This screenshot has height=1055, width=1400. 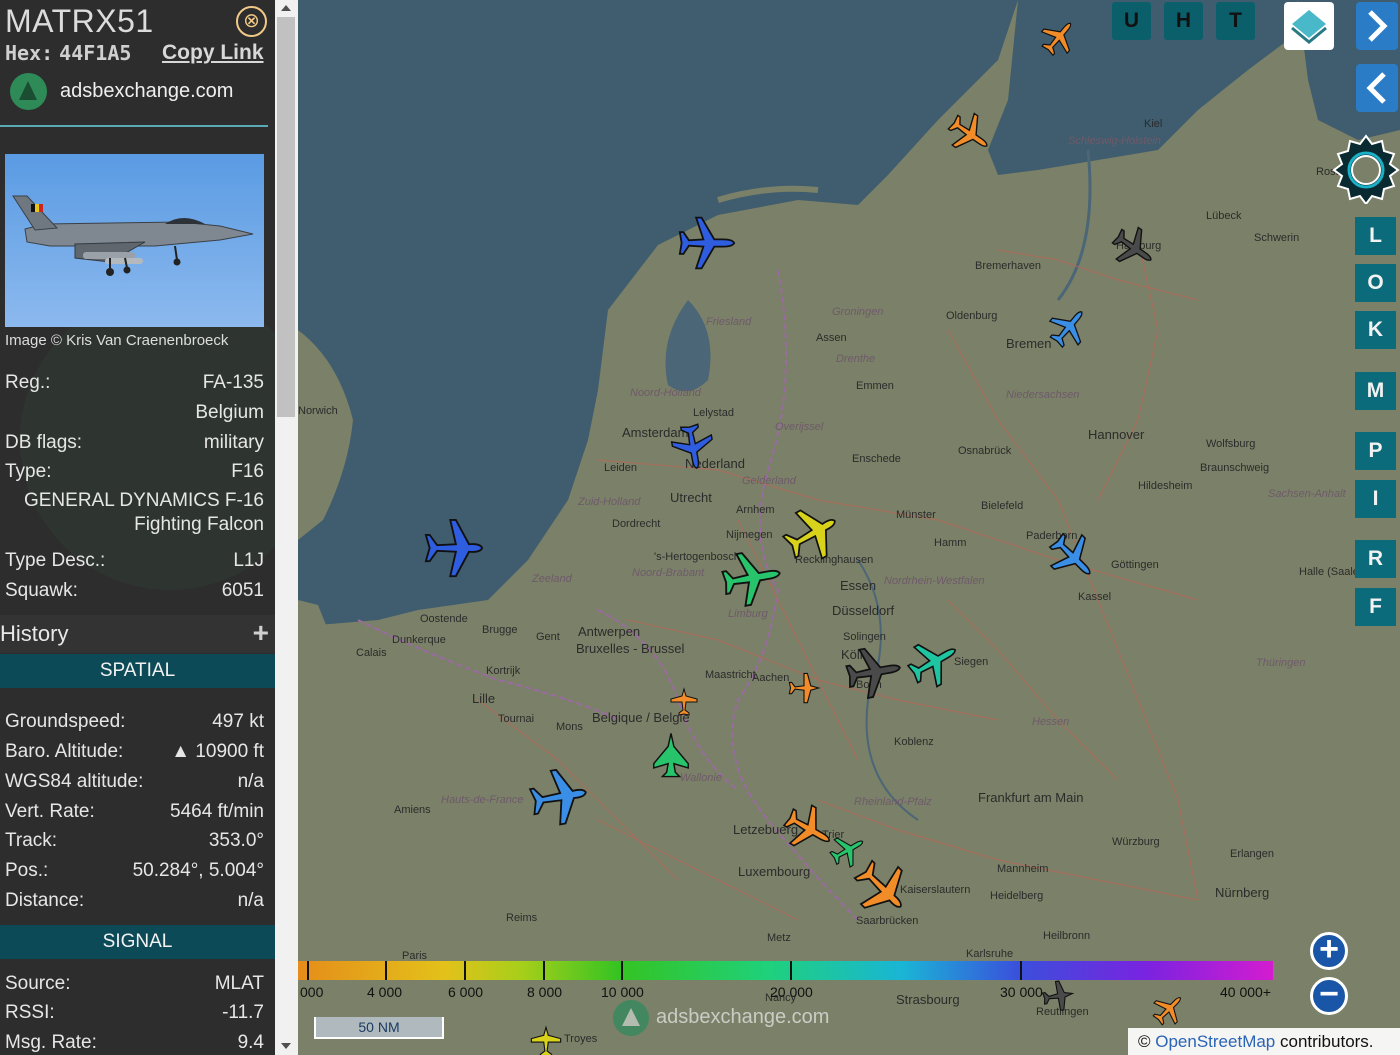 What do you see at coordinates (44, 442) in the screenshot?
I see `dbflags-label: DB flags:` at bounding box center [44, 442].